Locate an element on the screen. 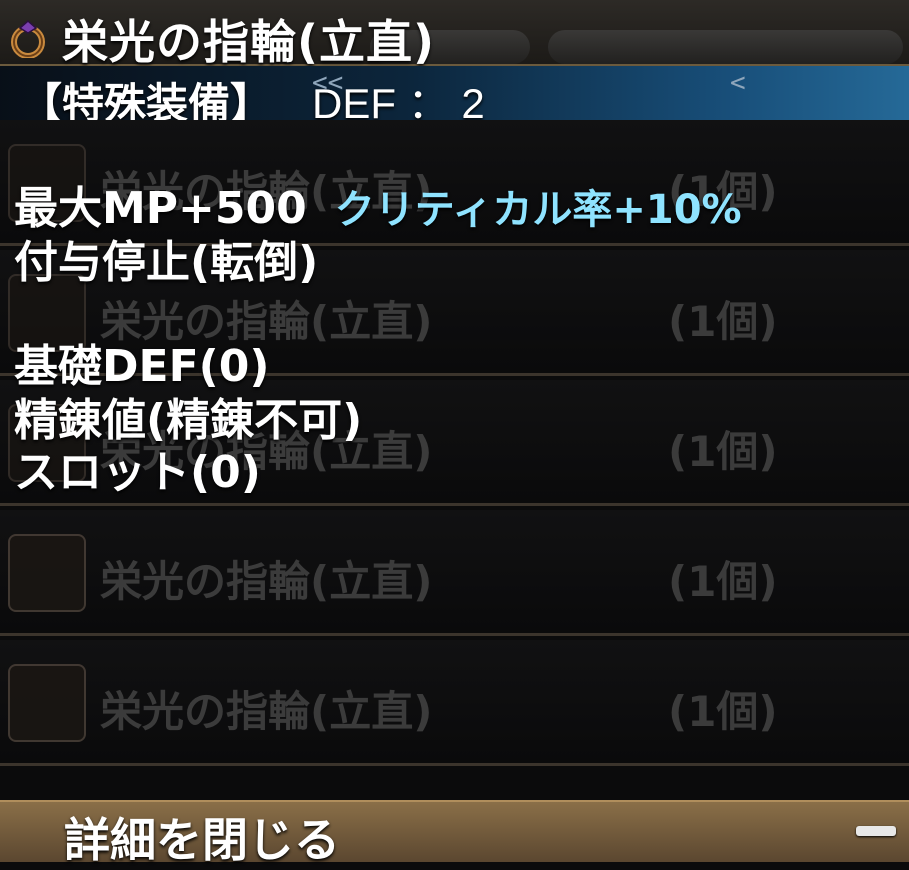 Image resolution: width=909 pixels, height=870 pixels. detail-line-status: 付与停止(転倒) is located at coordinates (166, 262).